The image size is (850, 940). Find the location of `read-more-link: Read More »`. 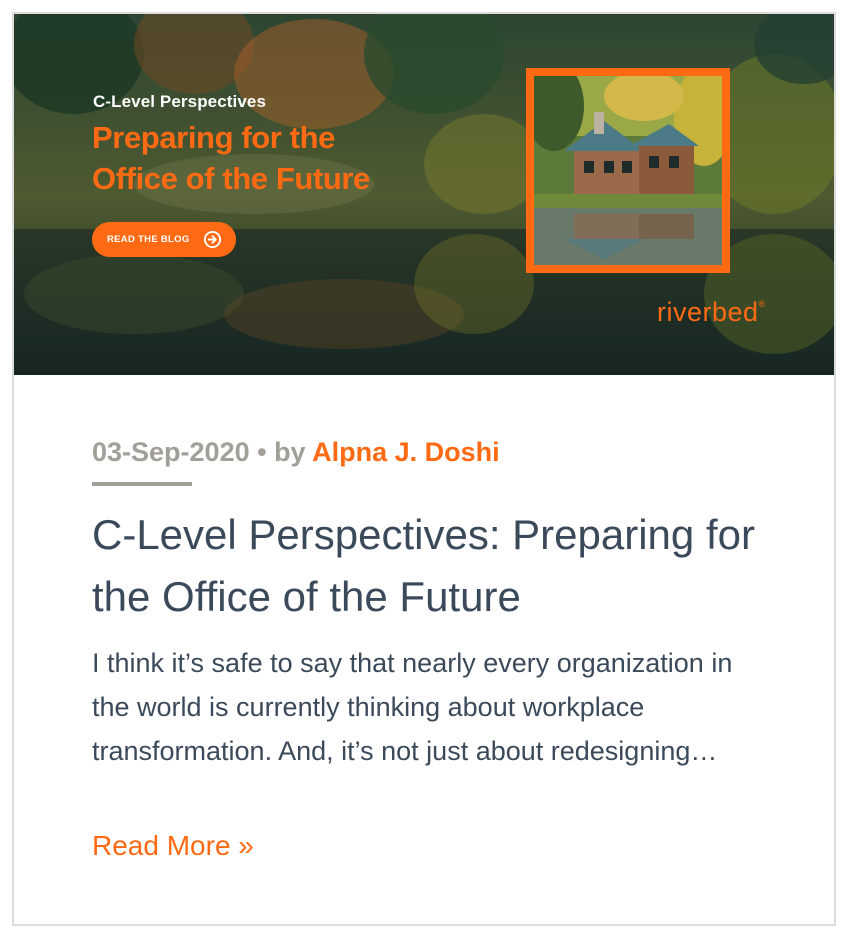

read-more-link: Read More » is located at coordinates (173, 846).